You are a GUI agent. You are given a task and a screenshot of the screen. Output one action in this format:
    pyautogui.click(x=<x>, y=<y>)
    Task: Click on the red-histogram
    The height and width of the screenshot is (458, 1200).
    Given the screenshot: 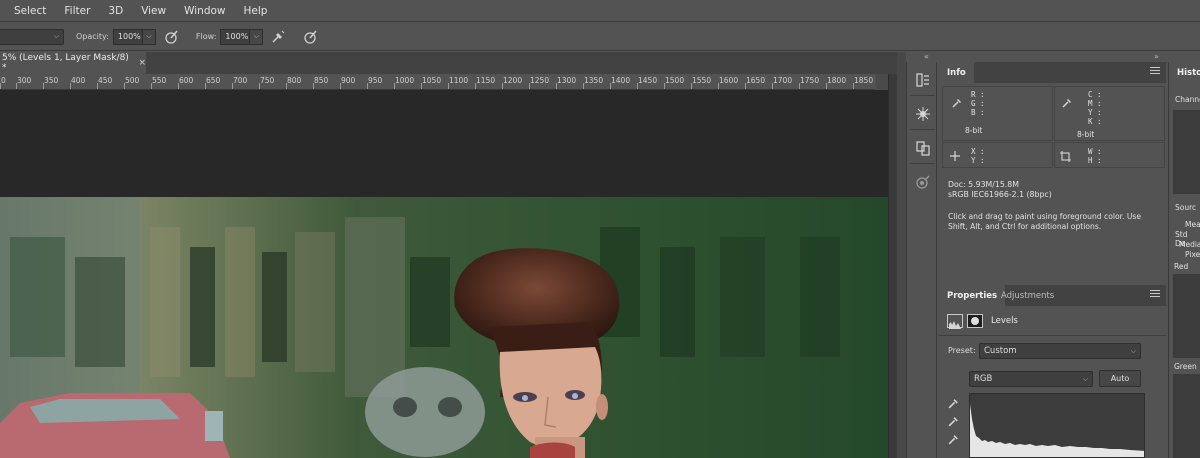 What is the action you would take?
    pyautogui.click(x=1186, y=316)
    